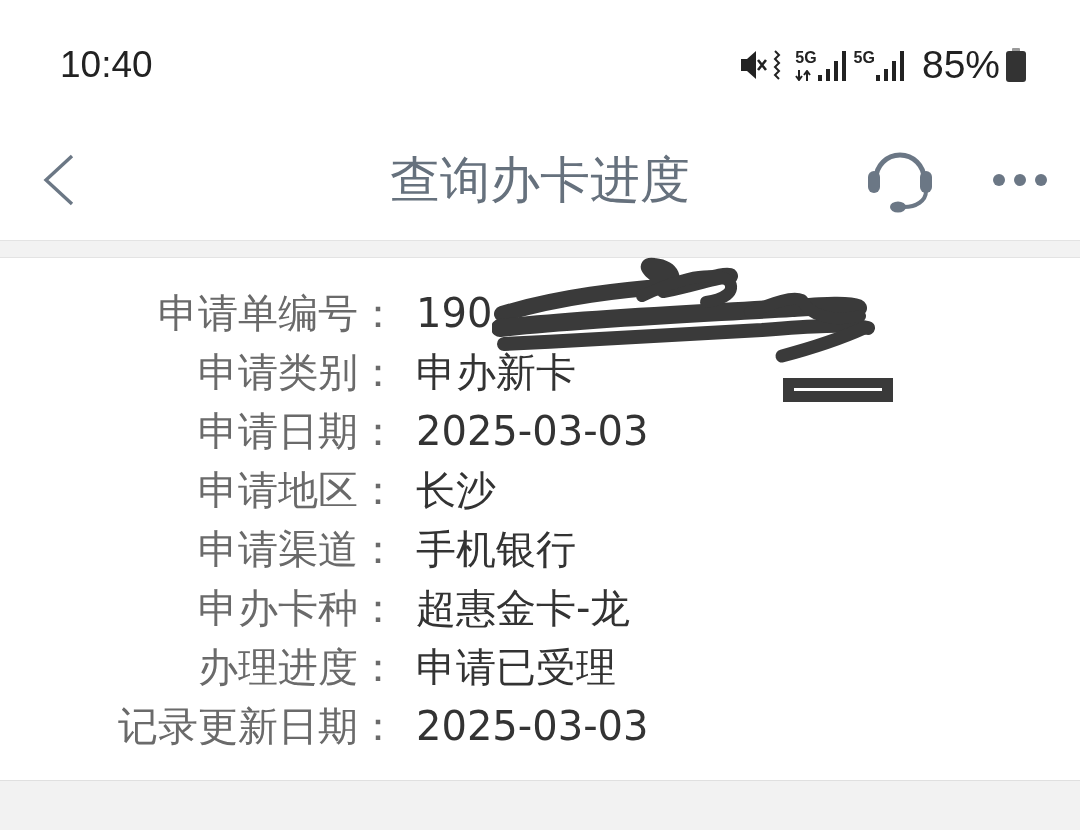 This screenshot has width=1080, height=830. Describe the element at coordinates (297, 608) in the screenshot. I see `field-label: 申办卡种：` at that location.